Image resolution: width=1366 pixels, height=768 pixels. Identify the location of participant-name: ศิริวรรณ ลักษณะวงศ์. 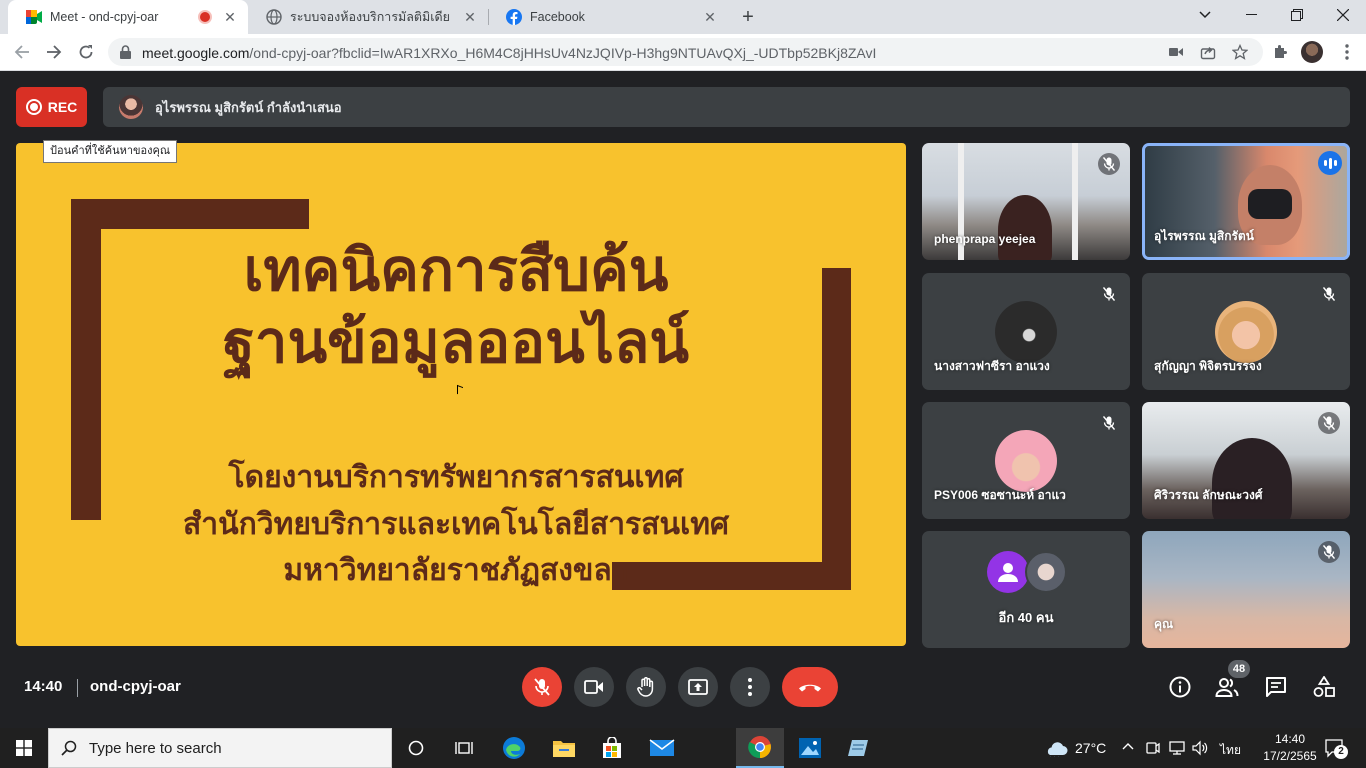
(1208, 495).